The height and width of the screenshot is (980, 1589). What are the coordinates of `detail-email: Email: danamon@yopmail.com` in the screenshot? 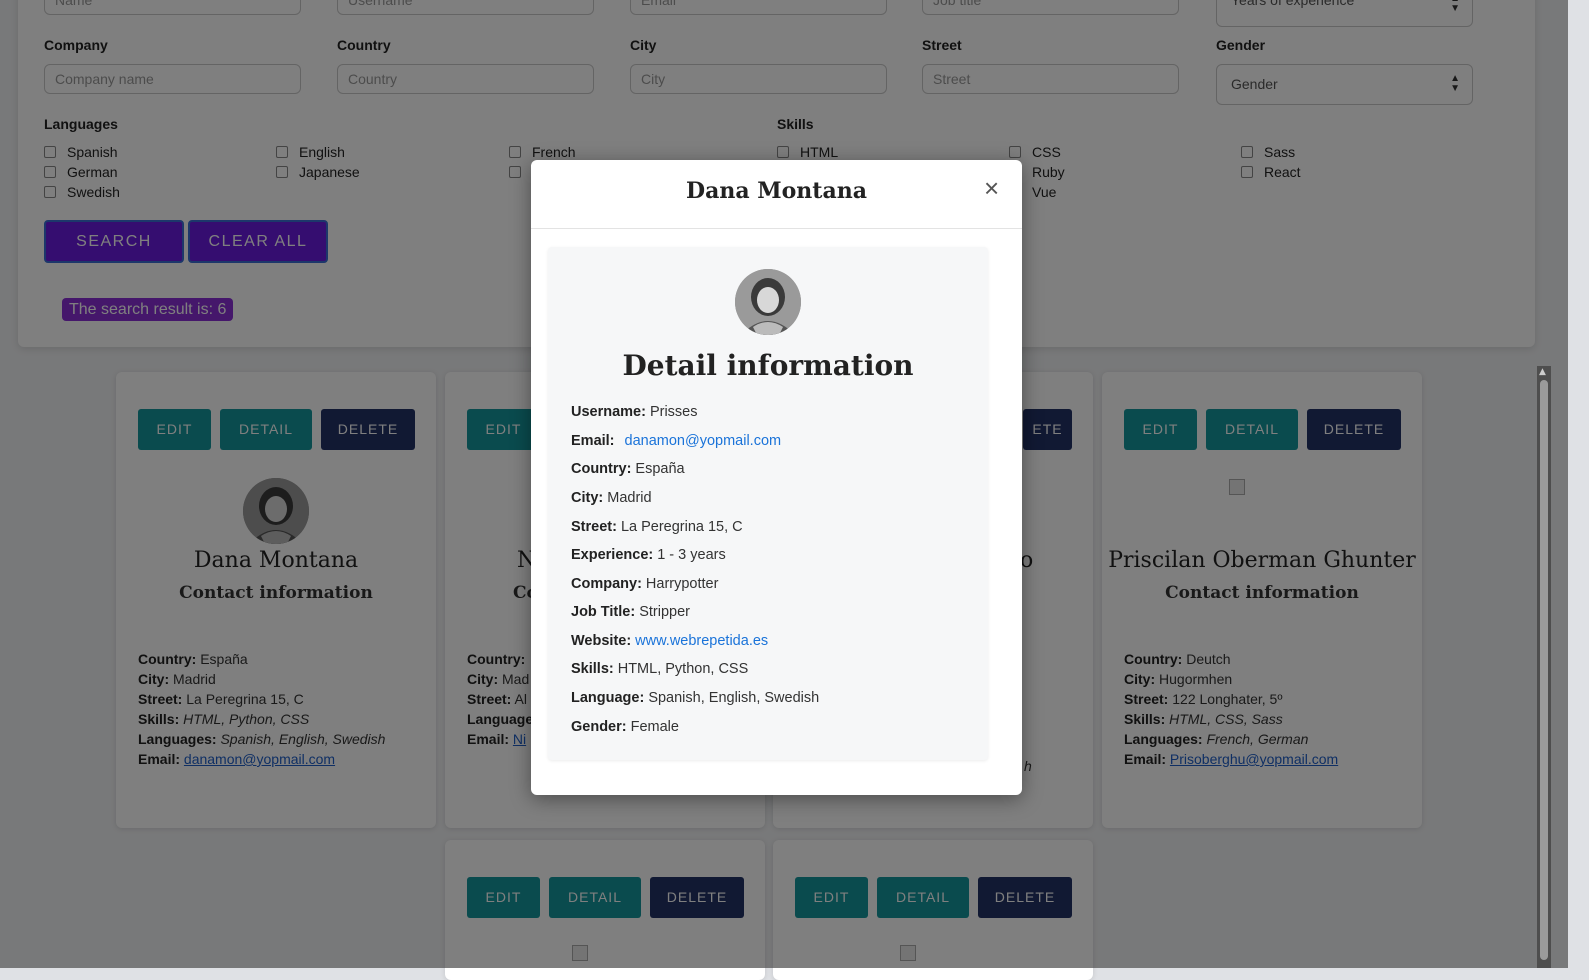 It's located at (676, 441).